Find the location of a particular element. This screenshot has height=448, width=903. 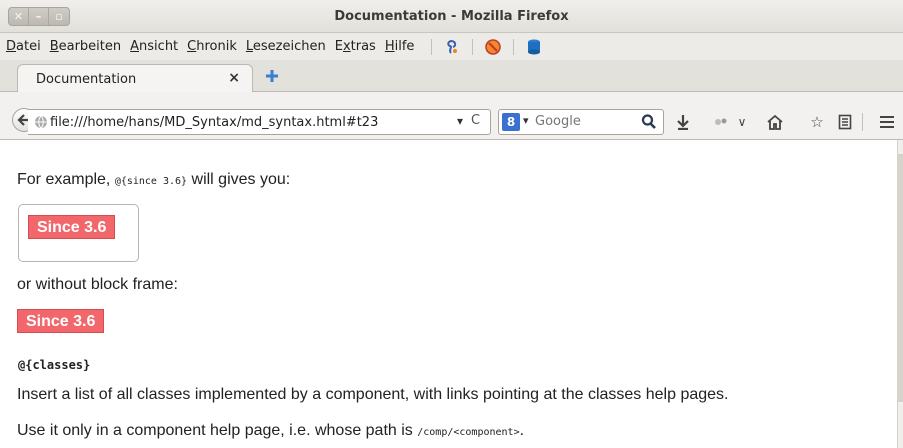

reload-icon: C is located at coordinates (475, 120).